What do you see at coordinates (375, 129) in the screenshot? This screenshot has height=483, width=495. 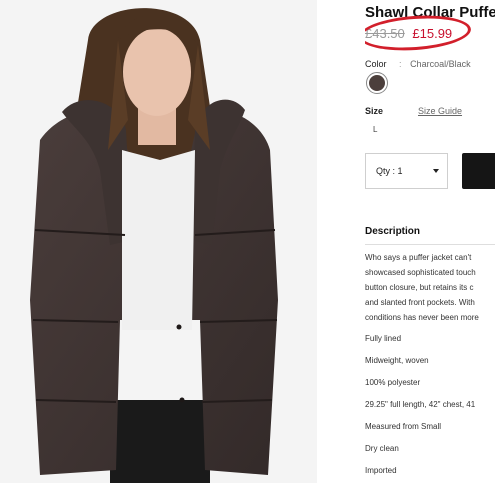 I see `size-option-l: L` at bounding box center [375, 129].